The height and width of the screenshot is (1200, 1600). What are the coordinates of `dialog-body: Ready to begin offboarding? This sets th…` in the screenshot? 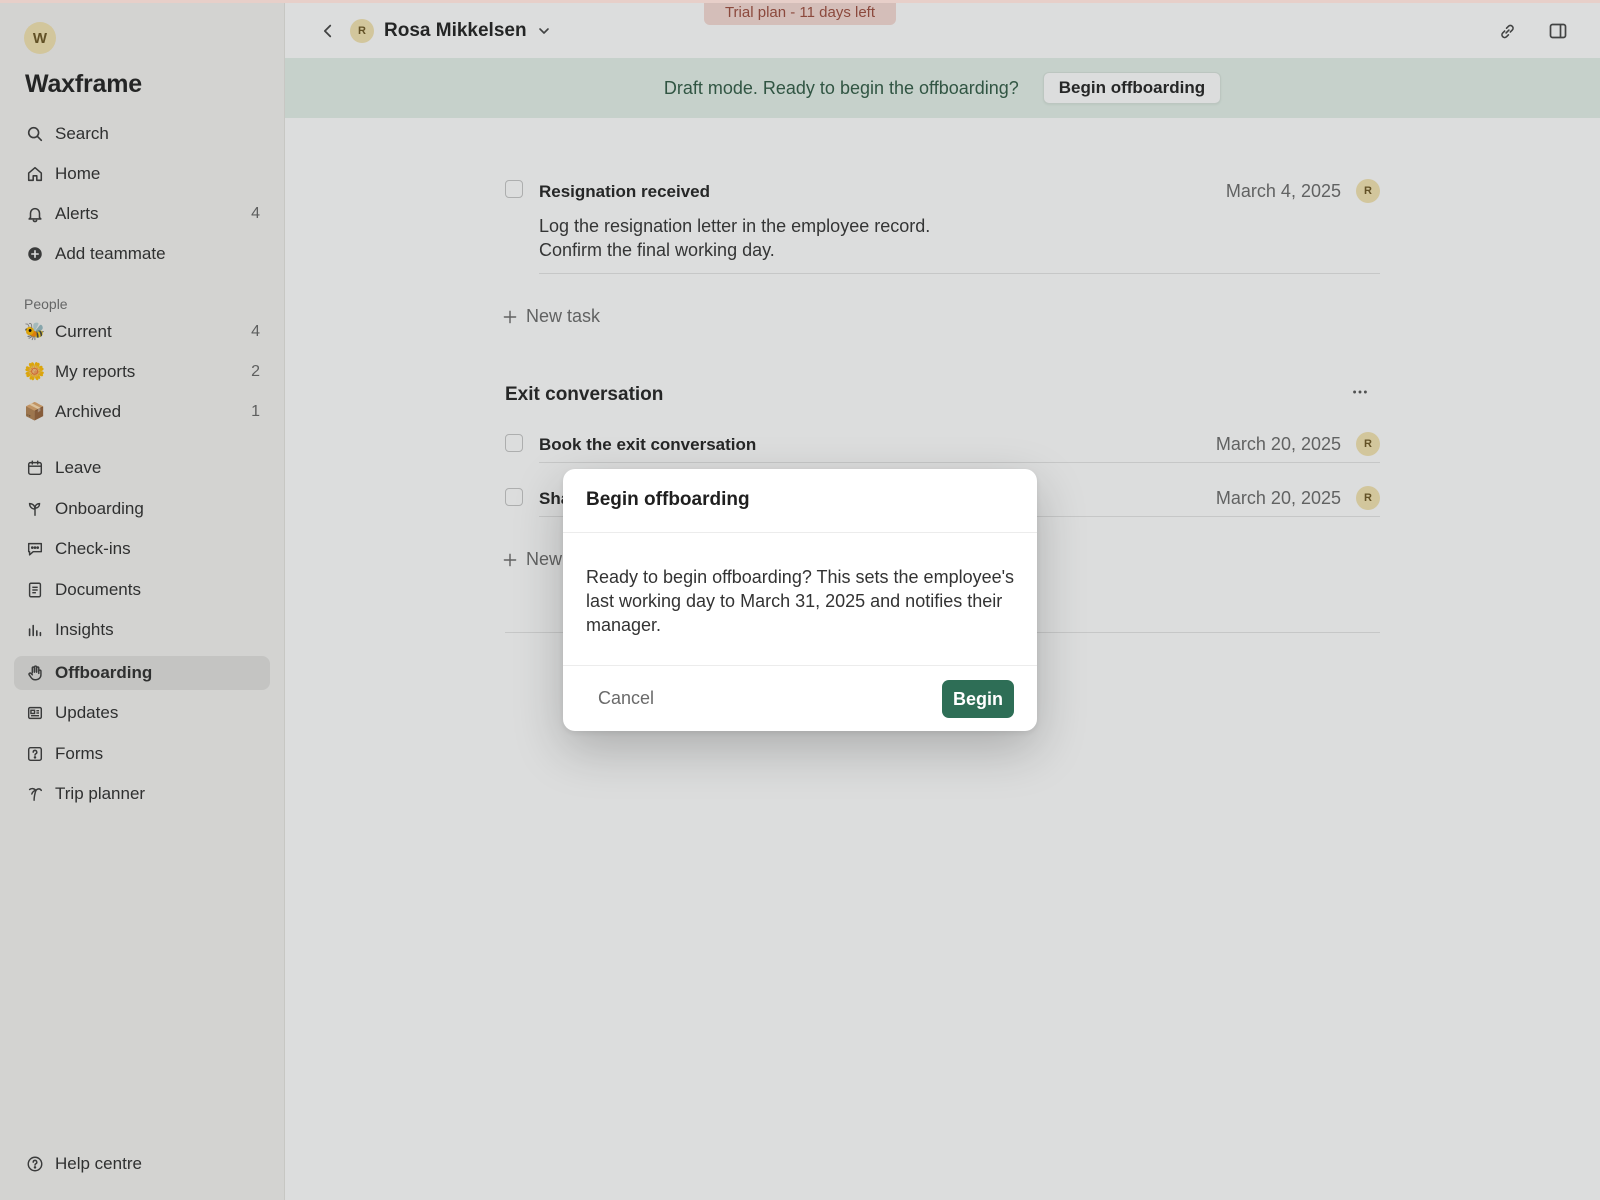 It's located at (800, 601).